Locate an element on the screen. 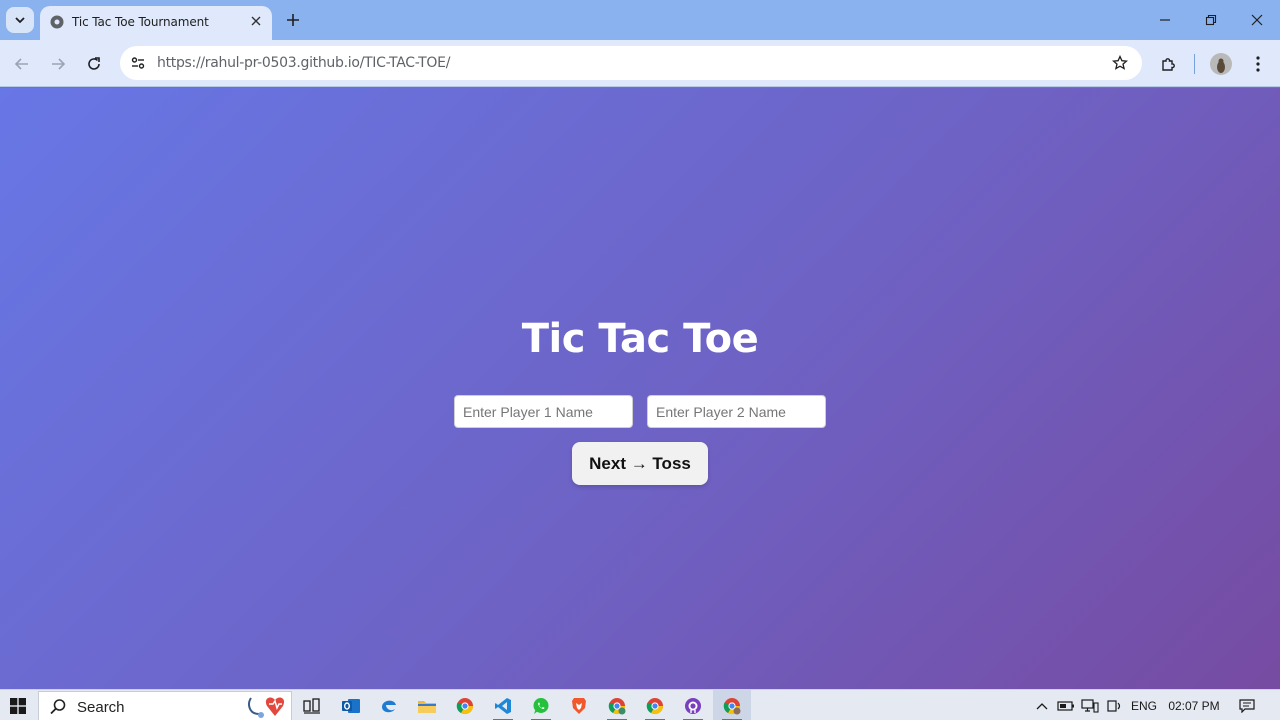 The height and width of the screenshot is (720, 1280). arrow-left-icon is located at coordinates (21, 64).